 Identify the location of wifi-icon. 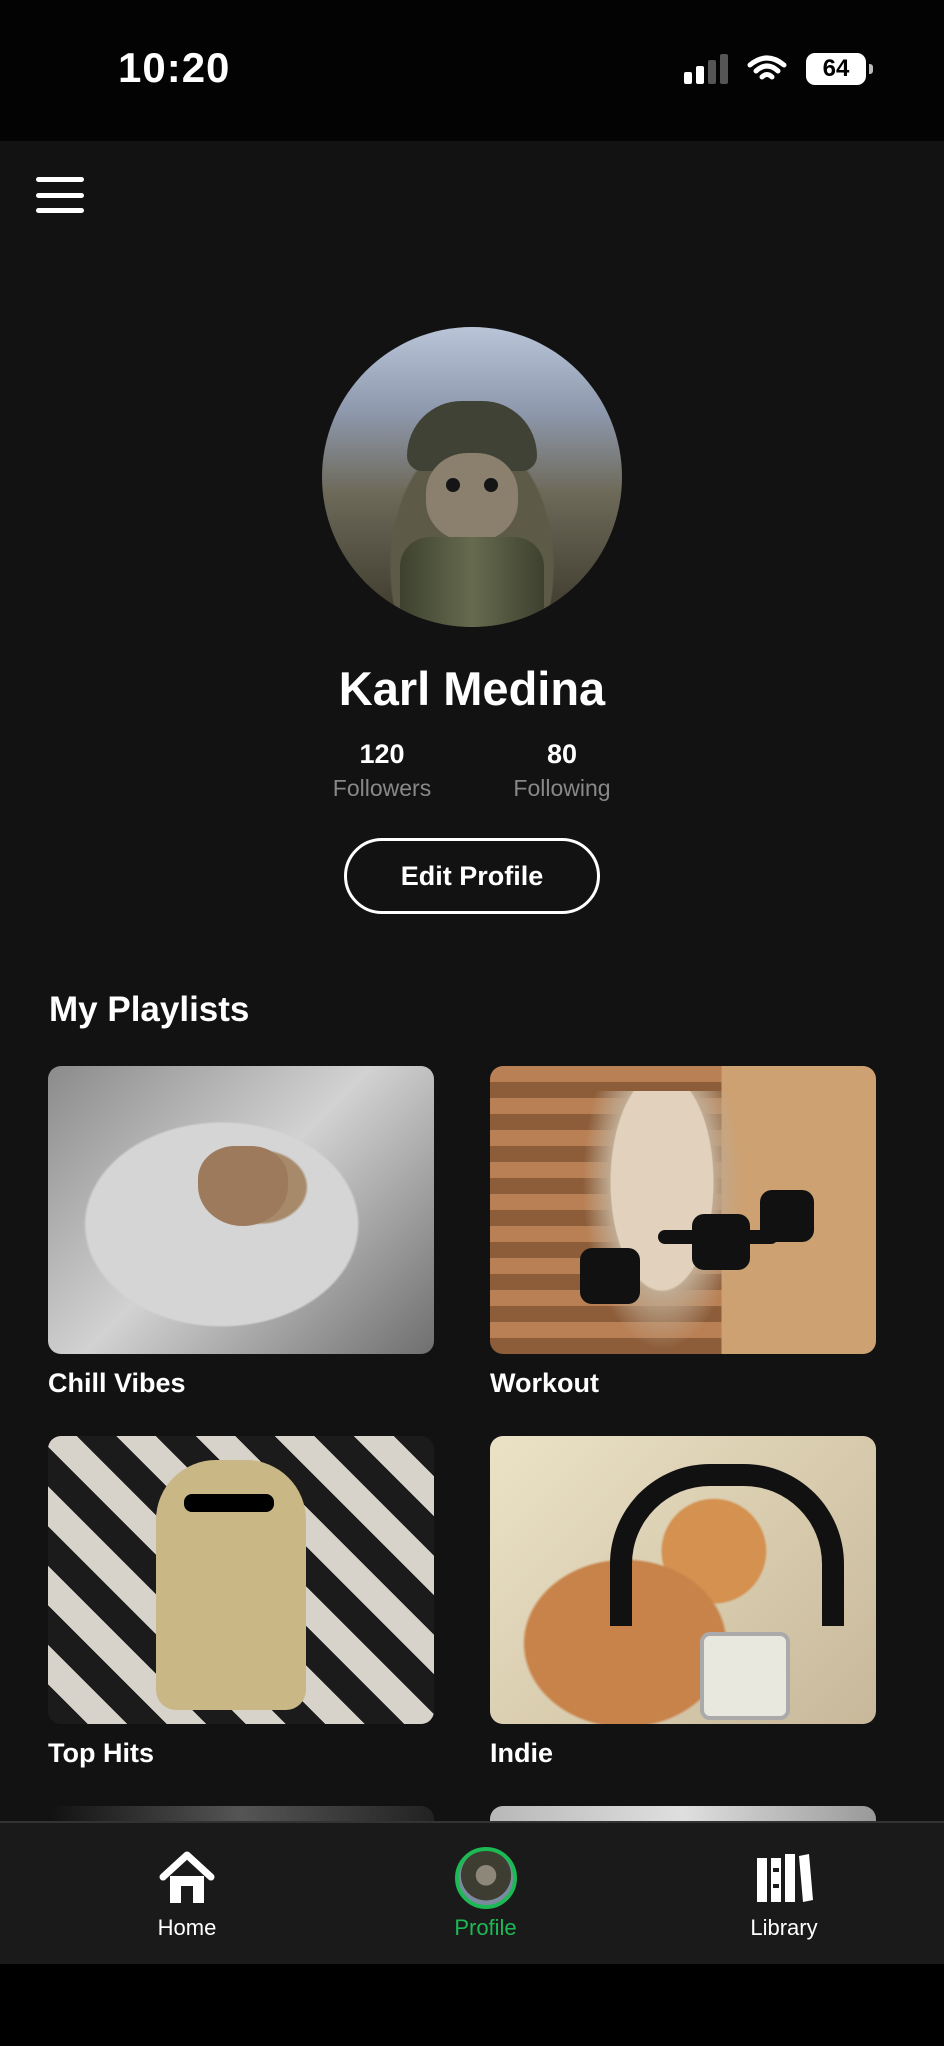
(767, 67).